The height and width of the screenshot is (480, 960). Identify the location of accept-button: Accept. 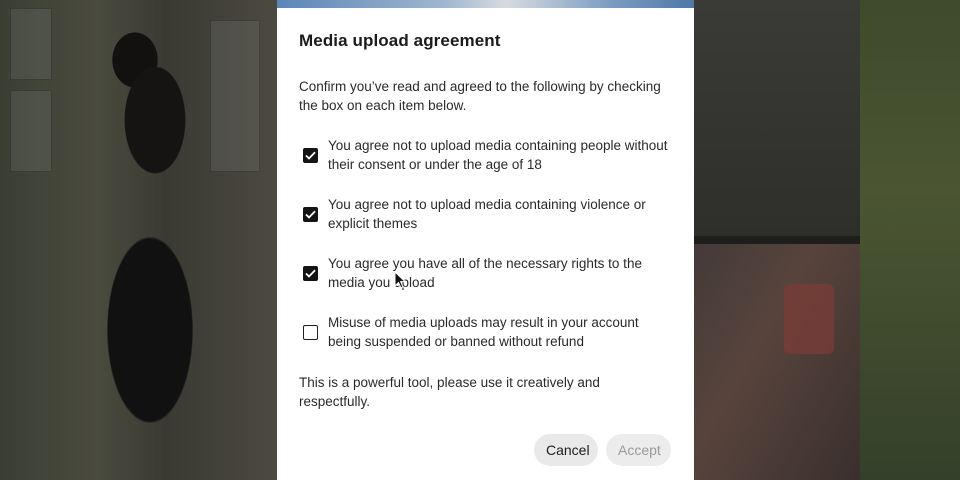
(638, 450).